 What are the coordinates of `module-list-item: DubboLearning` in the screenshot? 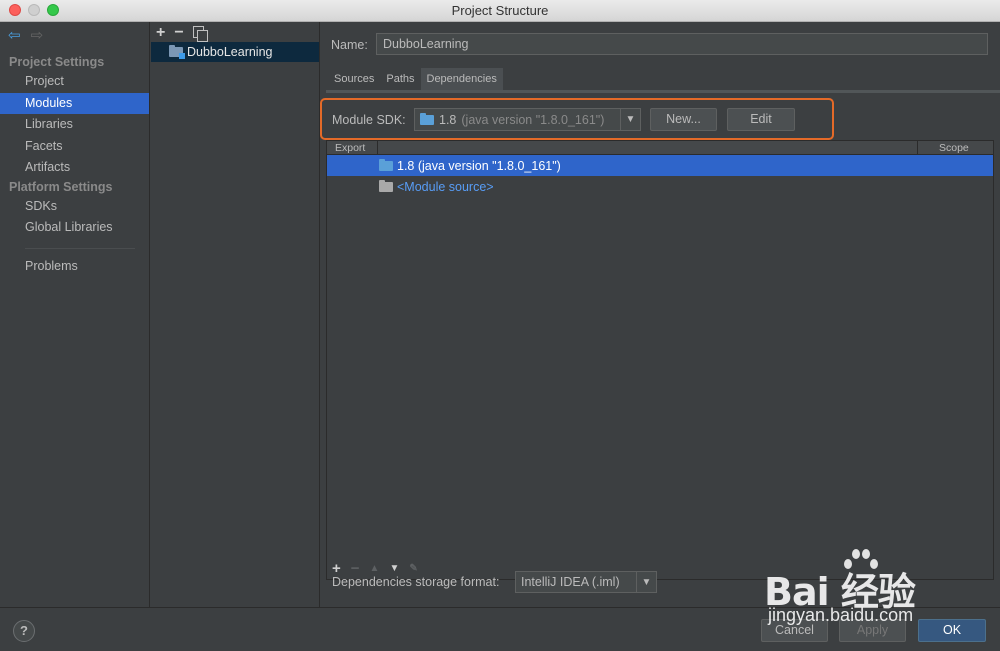 It's located at (235, 52).